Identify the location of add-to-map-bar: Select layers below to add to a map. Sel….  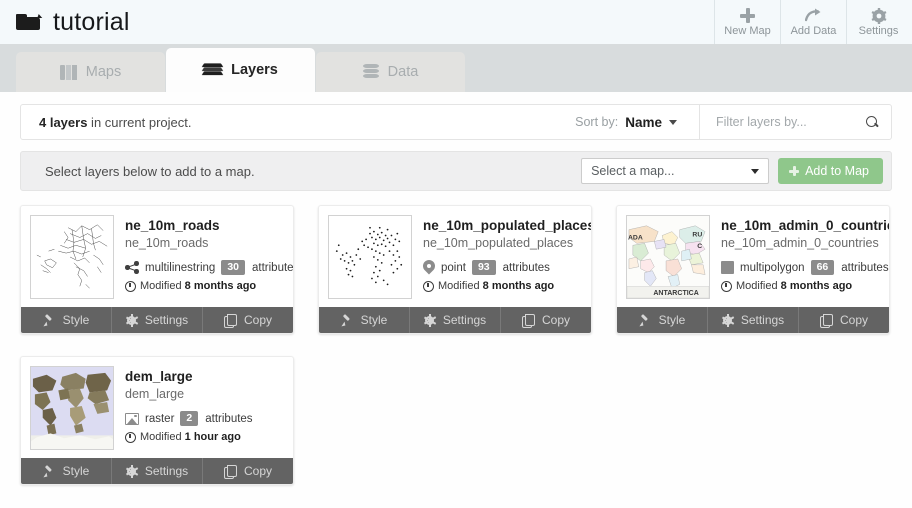
(456, 171).